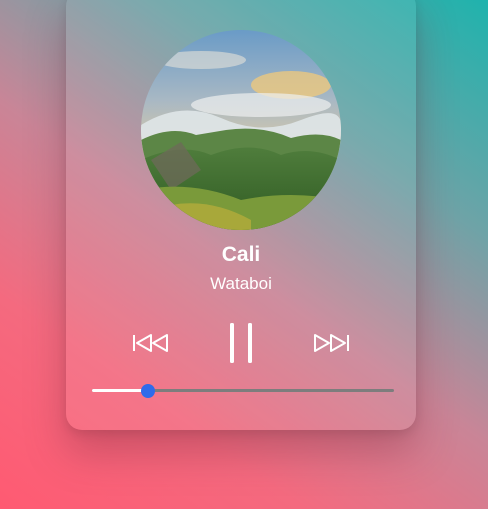 Image resolution: width=488 pixels, height=509 pixels. I want to click on skip-back-icon, so click(151, 343).